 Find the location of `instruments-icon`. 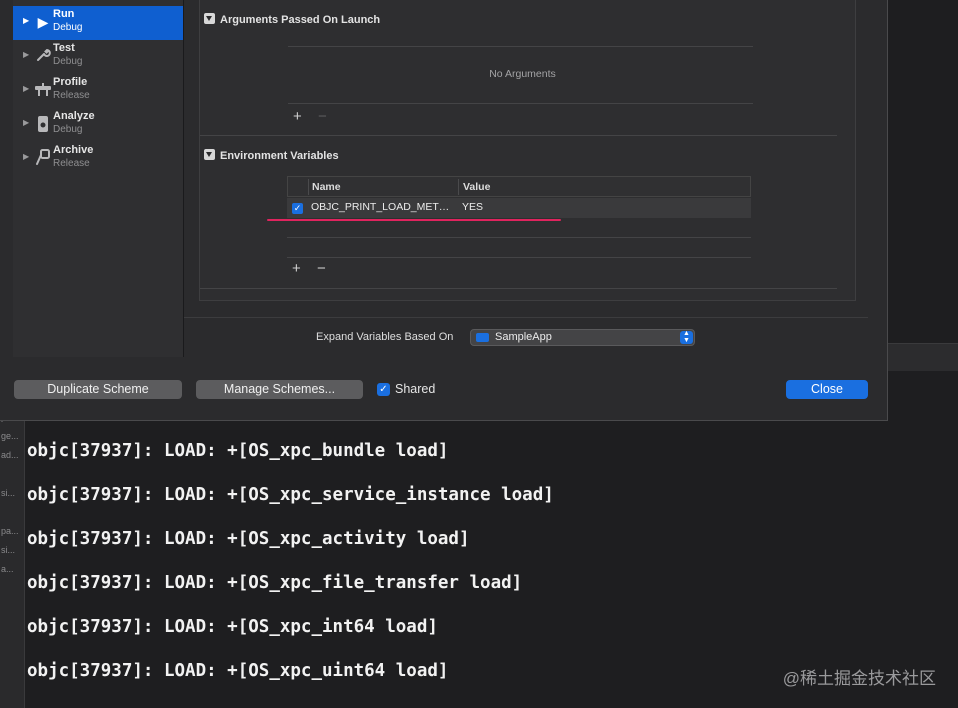

instruments-icon is located at coordinates (43, 90).